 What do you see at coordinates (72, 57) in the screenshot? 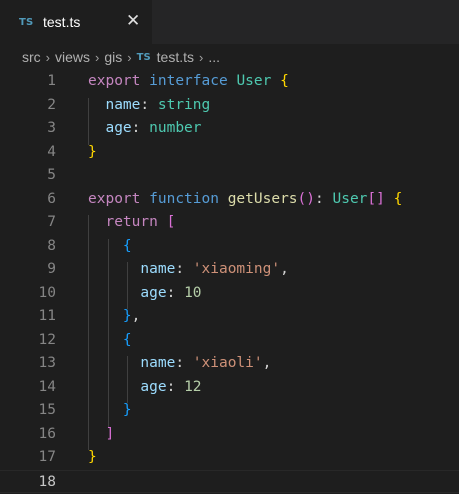
I see `breadcrumb-item-views: views` at bounding box center [72, 57].